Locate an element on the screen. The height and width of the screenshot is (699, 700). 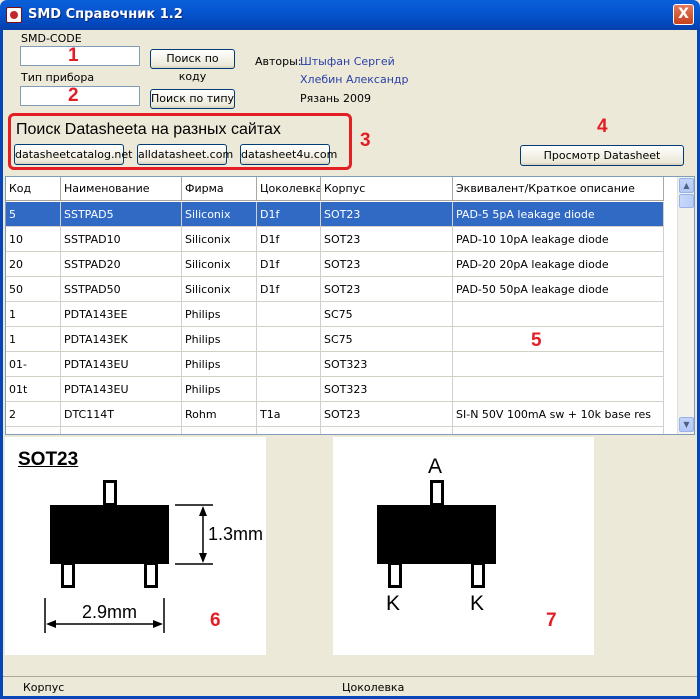
pinout-right-pin is located at coordinates (478, 575).